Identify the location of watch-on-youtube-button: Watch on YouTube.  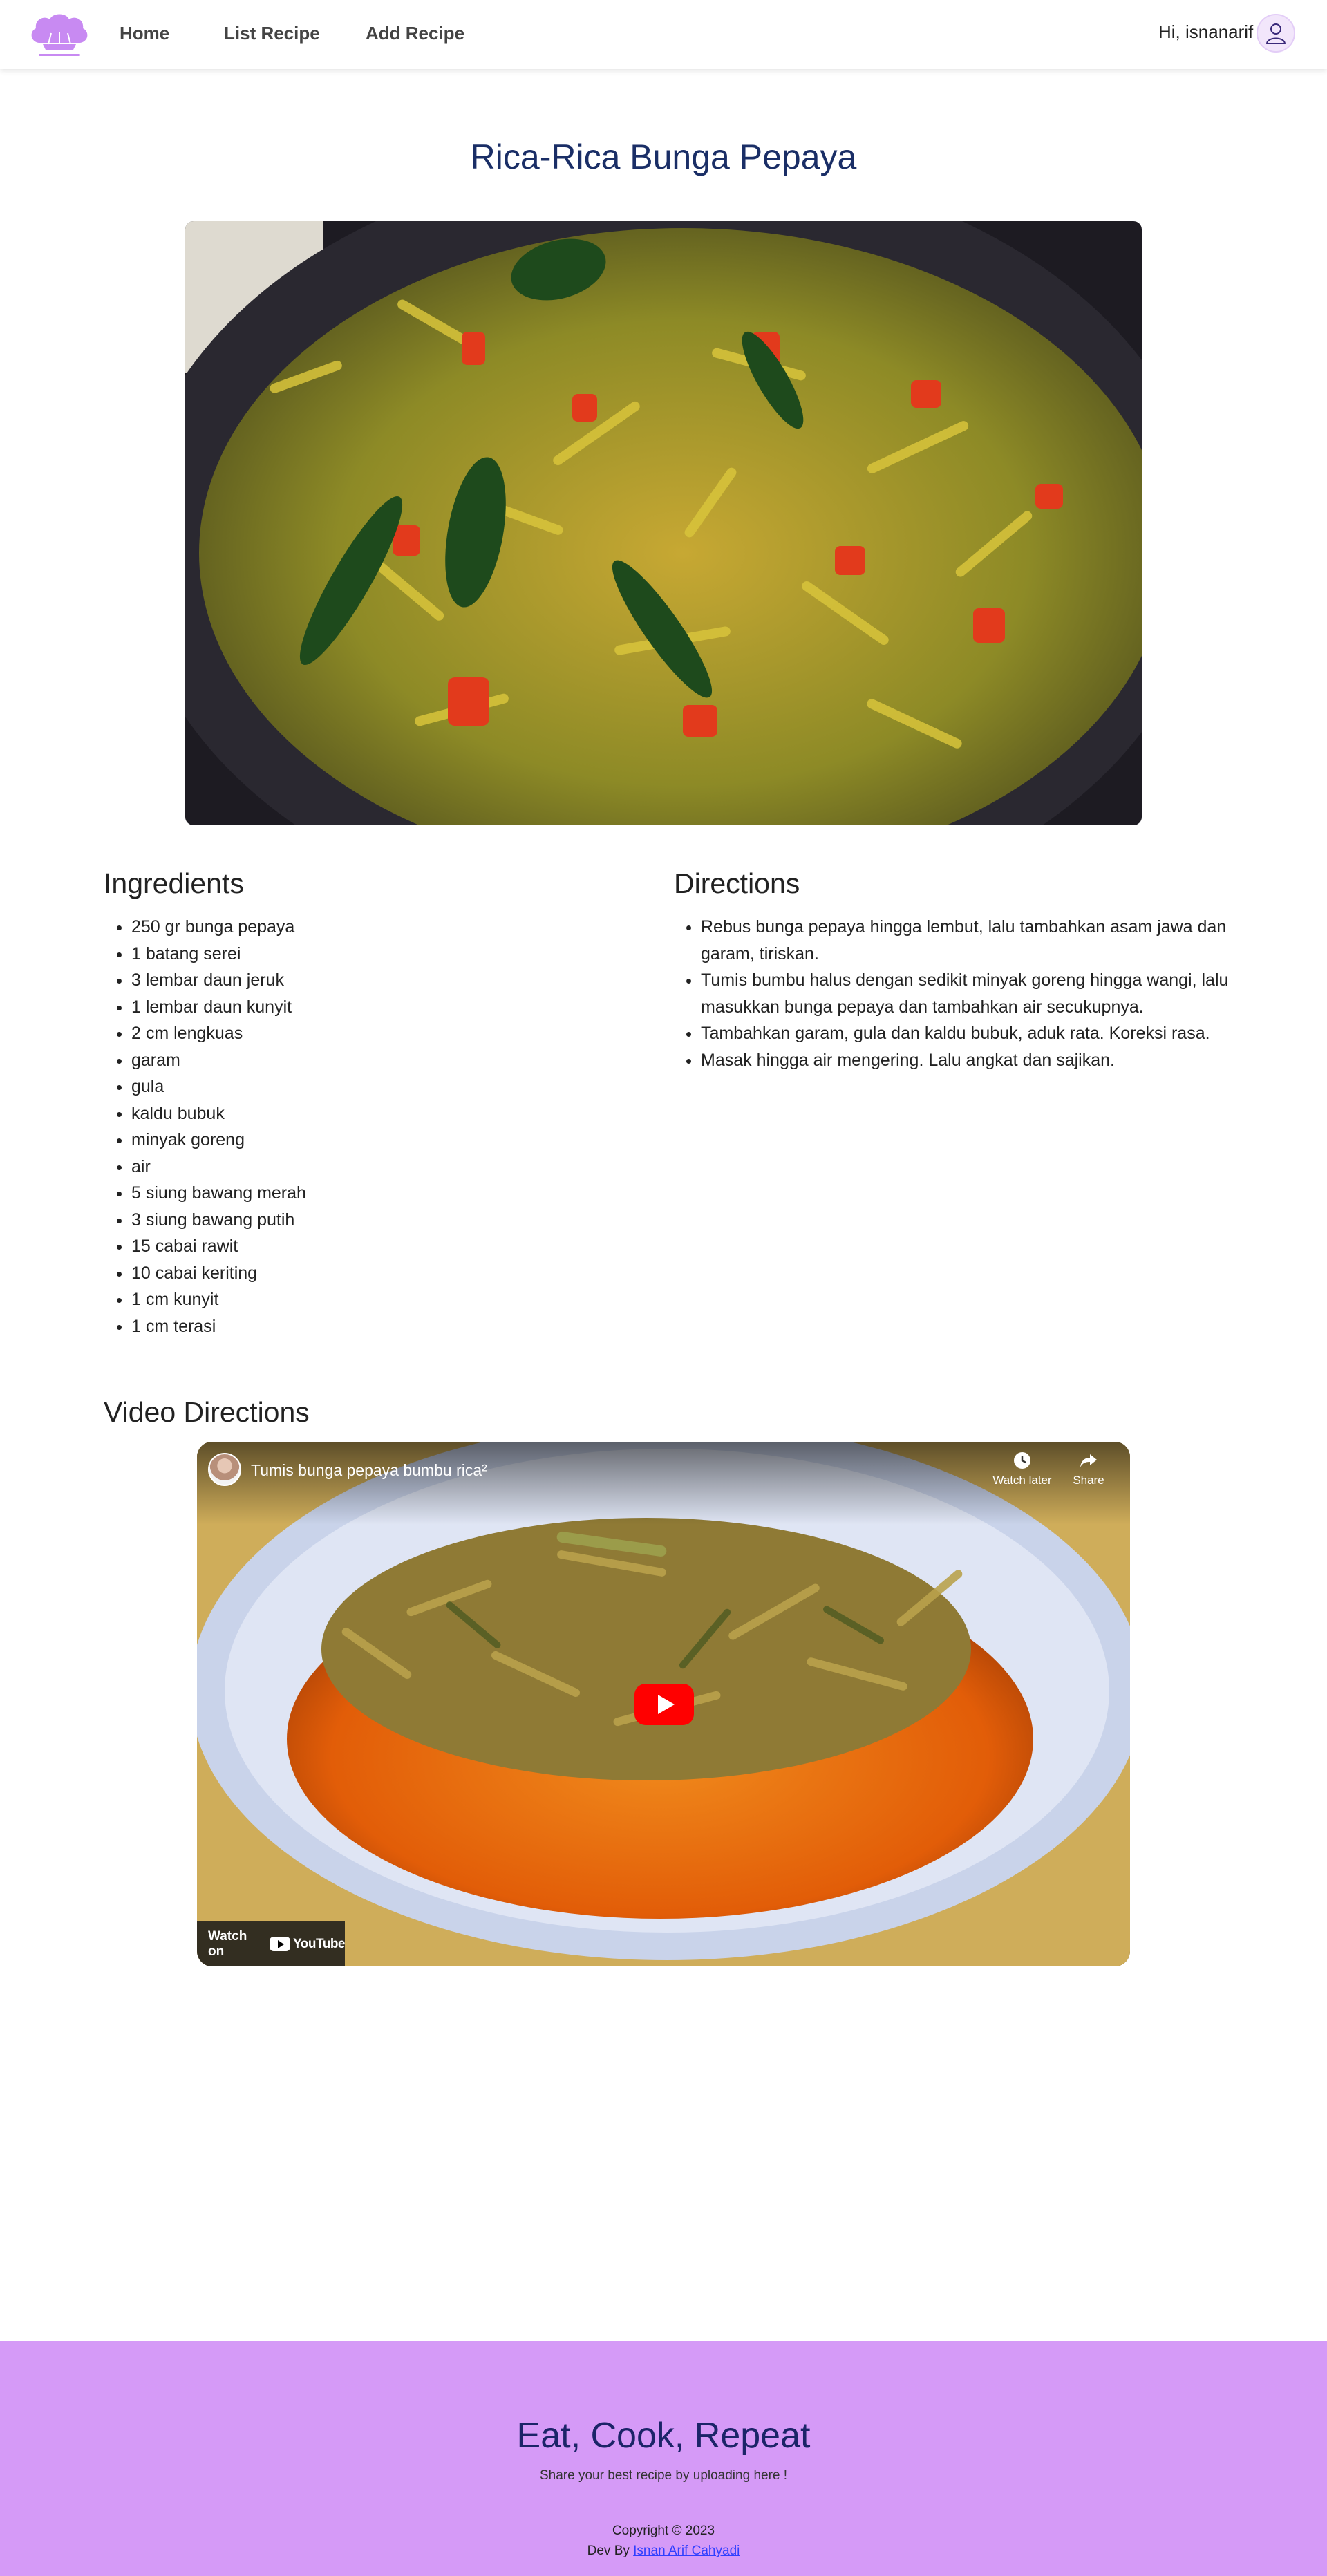
(271, 1943).